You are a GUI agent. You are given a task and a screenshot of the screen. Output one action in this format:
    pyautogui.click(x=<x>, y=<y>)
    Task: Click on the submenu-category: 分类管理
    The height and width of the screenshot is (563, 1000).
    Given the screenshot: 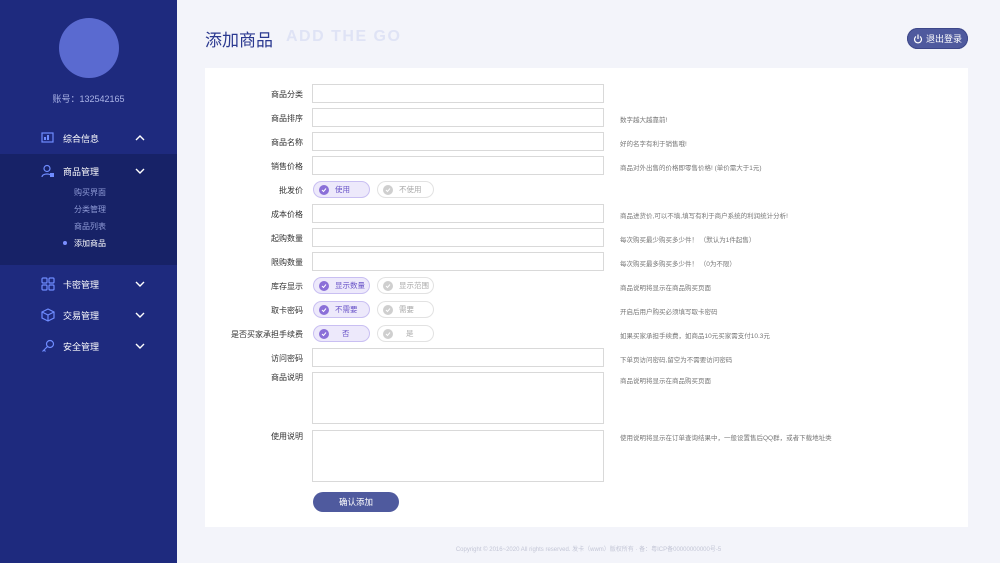 What is the action you would take?
    pyautogui.click(x=90, y=209)
    